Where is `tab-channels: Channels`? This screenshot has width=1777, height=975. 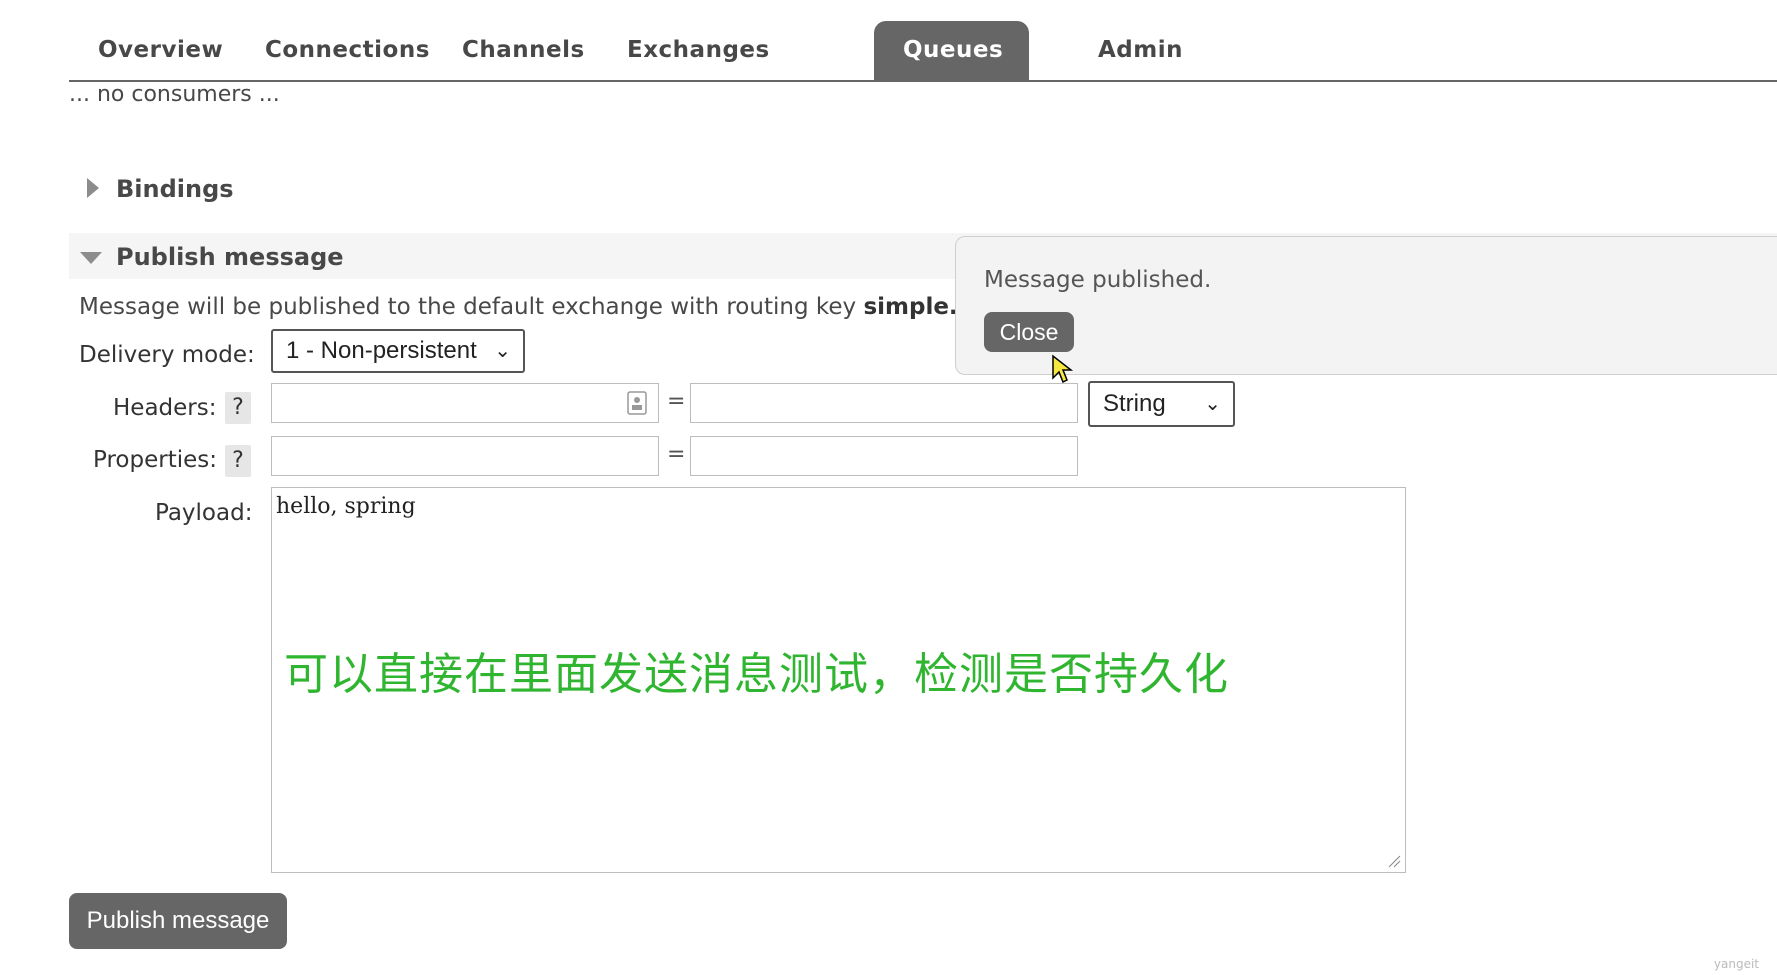
tab-channels: Channels is located at coordinates (523, 50).